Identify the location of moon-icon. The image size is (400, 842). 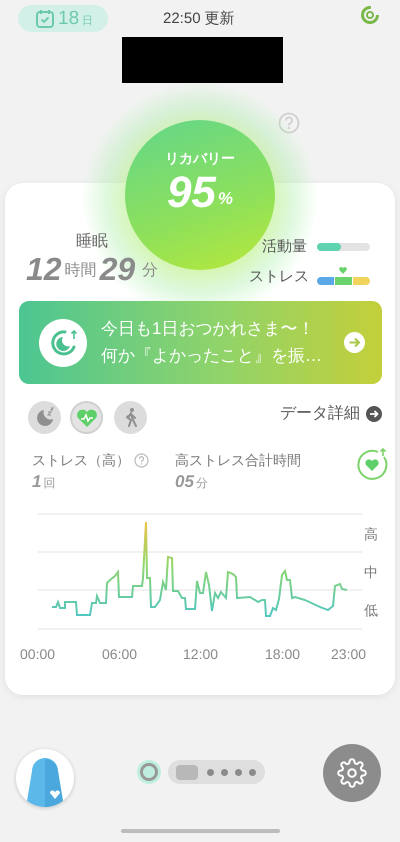
(44, 417).